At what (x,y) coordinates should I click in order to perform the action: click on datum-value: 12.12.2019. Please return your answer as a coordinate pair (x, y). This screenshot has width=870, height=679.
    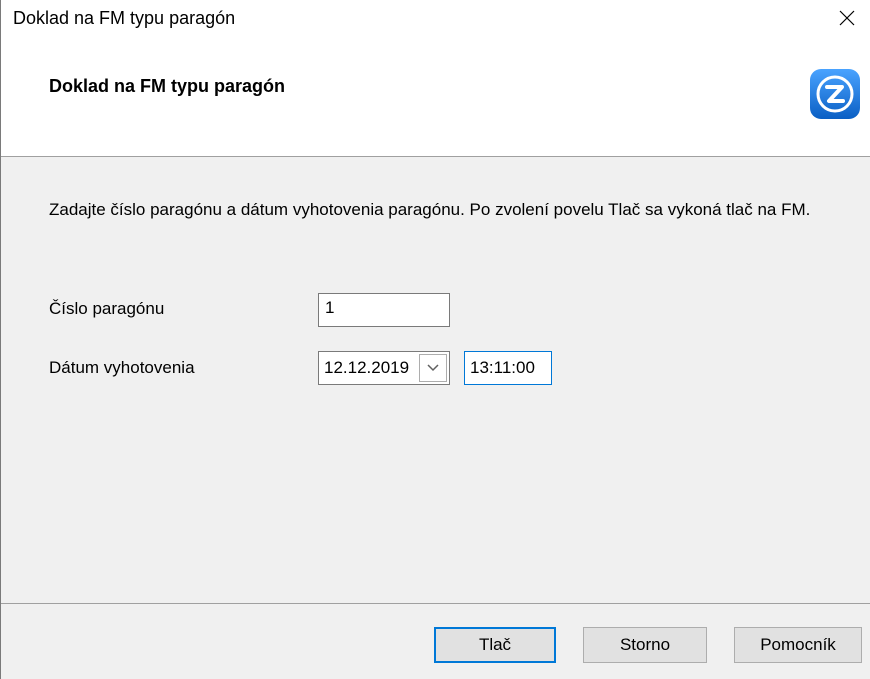
    Looking at the image, I should click on (367, 367).